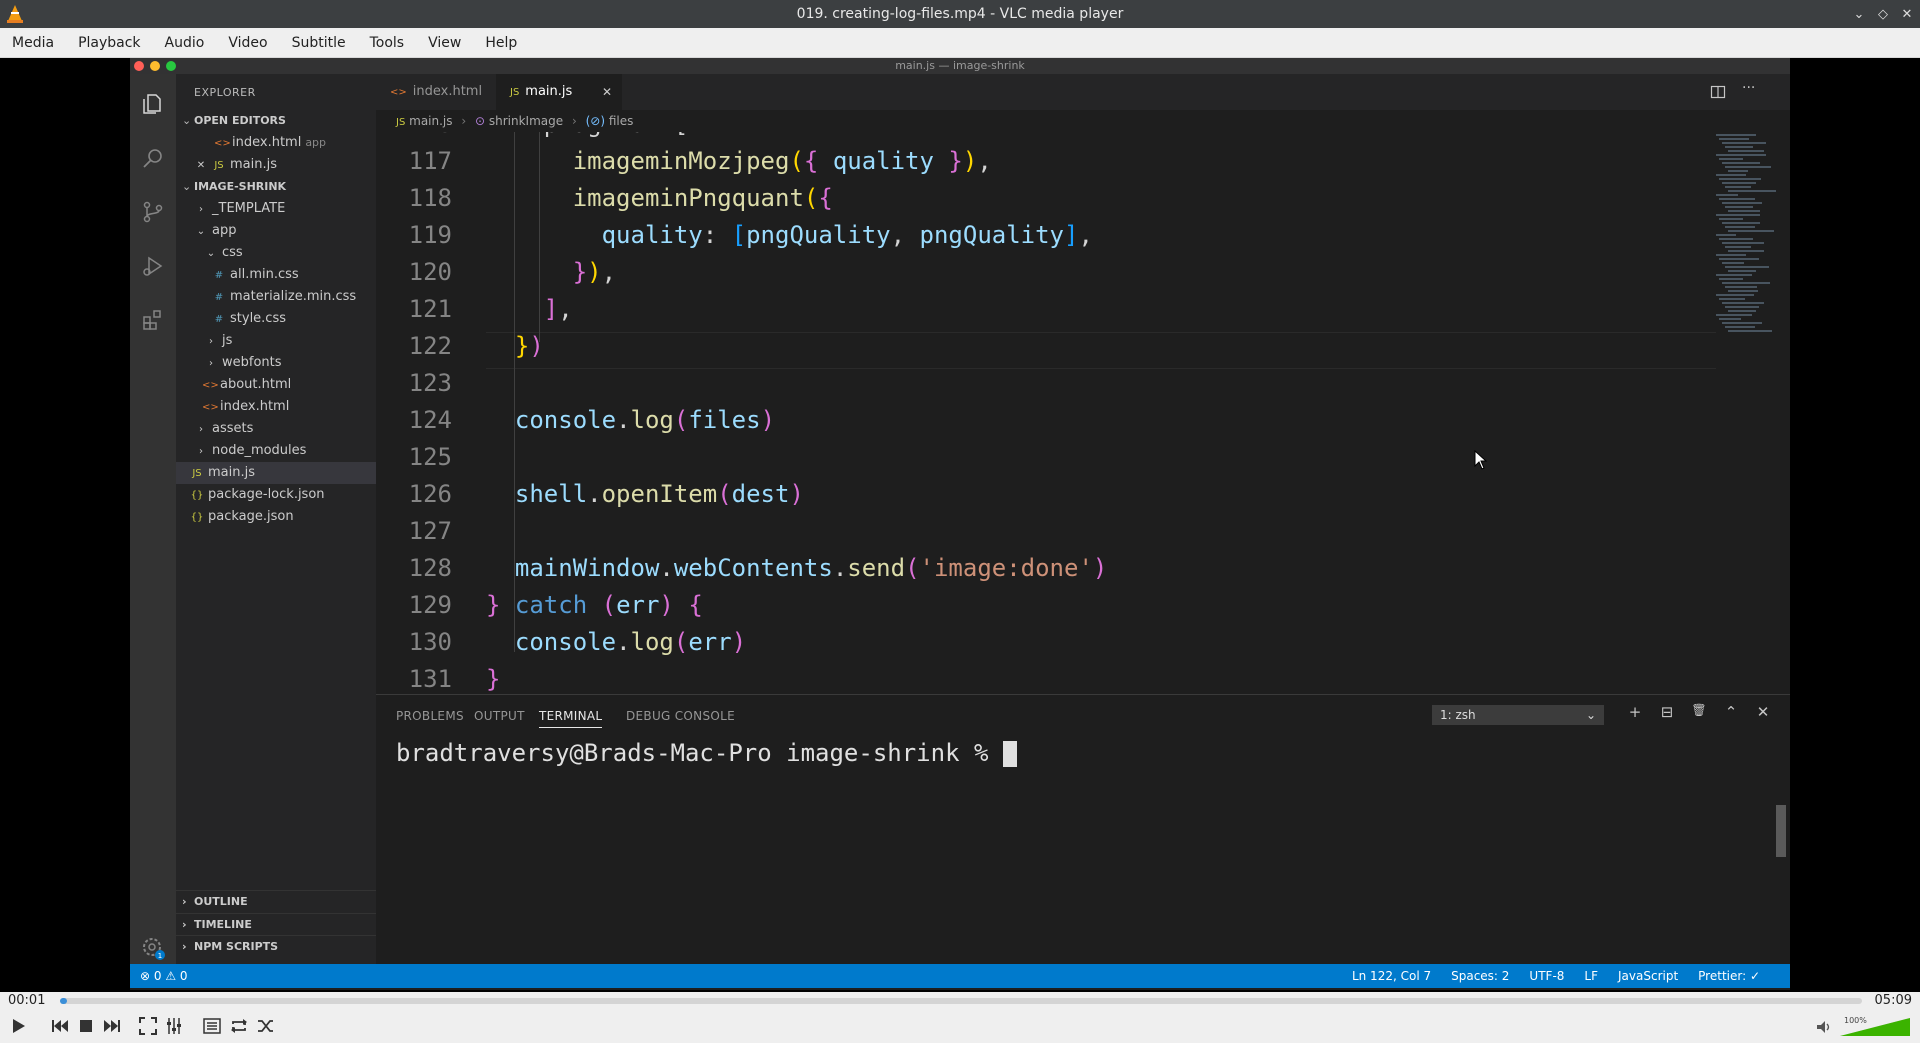 This screenshot has height=1043, width=1920. I want to click on minimize-button: ⌄, so click(1859, 14).